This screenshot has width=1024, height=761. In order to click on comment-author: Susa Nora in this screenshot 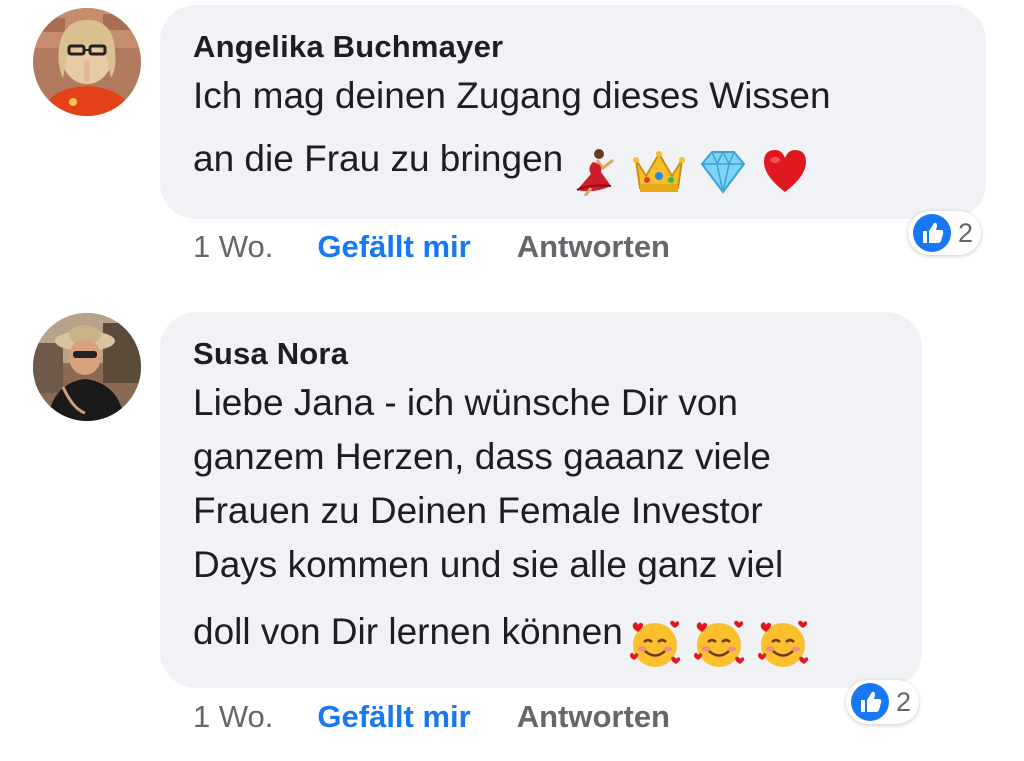, I will do `click(540, 354)`.